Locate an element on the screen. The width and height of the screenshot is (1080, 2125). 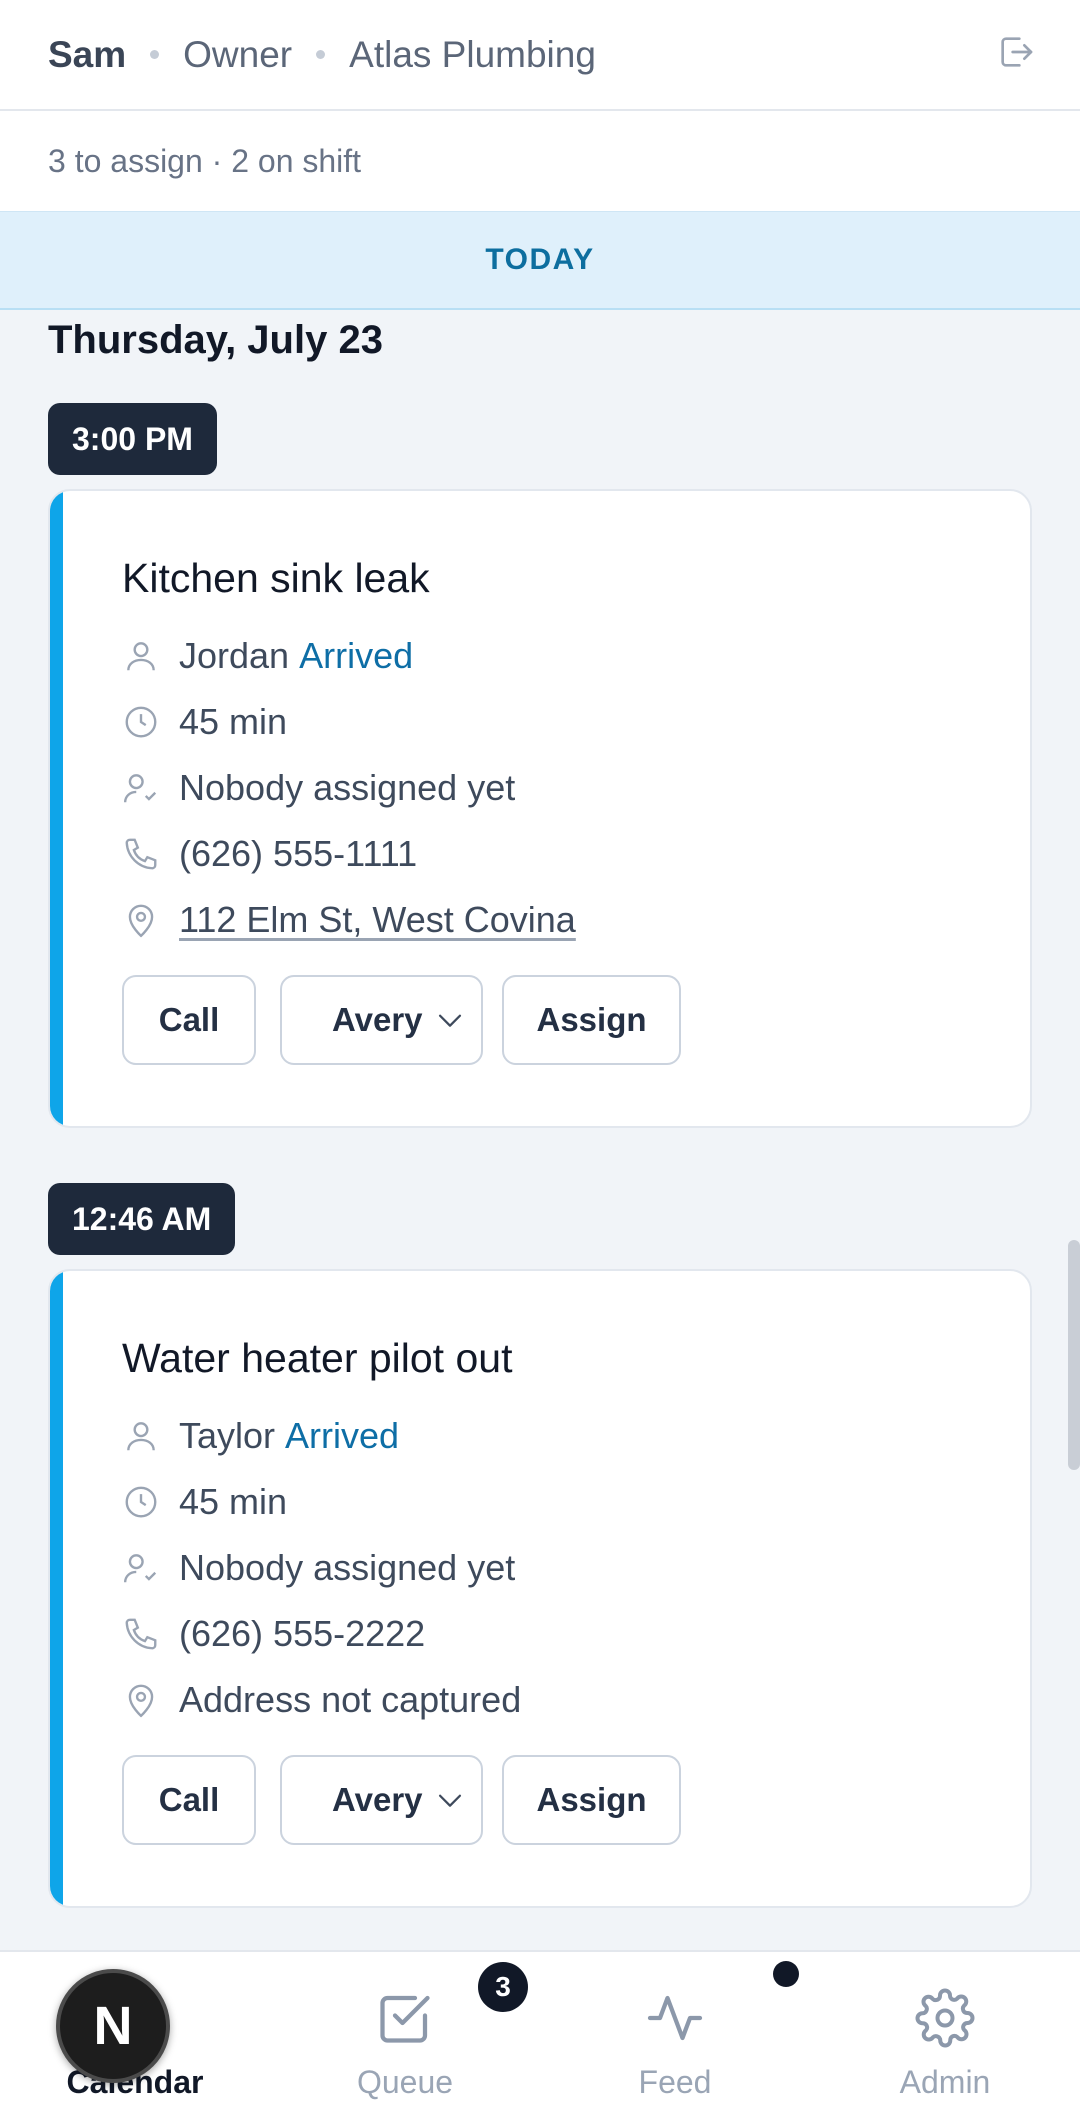
address-row: Address not captured is located at coordinates (321, 1700).